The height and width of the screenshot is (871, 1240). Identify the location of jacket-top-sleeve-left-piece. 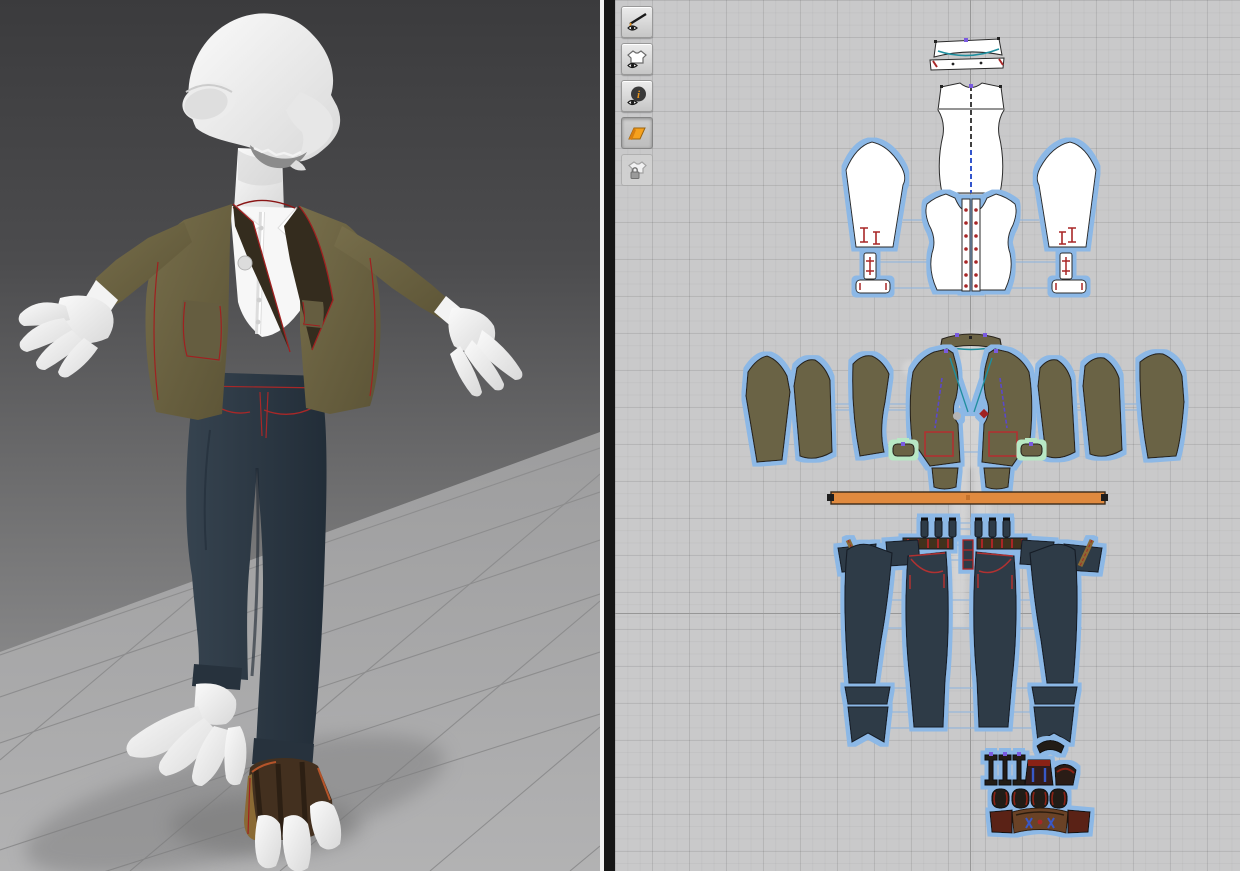
(871, 406).